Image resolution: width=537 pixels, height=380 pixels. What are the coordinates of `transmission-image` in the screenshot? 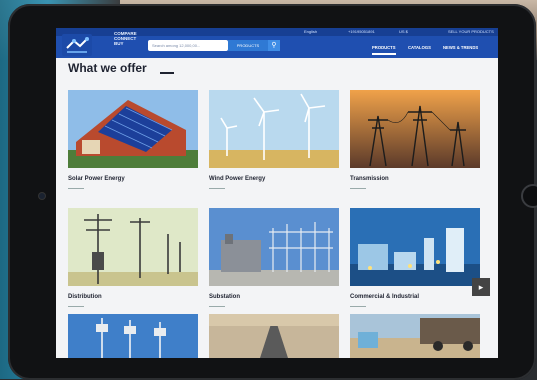 It's located at (415, 129).